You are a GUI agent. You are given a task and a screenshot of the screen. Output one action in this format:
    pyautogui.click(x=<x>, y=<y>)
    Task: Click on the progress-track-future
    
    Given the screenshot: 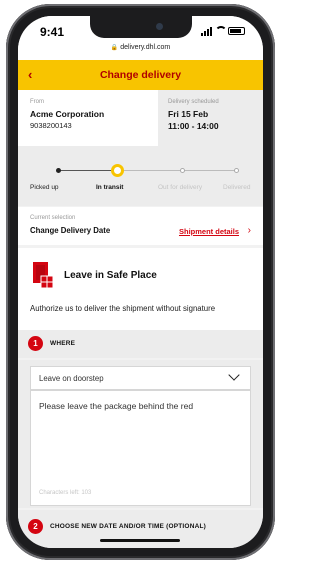 What is the action you would take?
    pyautogui.click(x=177, y=170)
    